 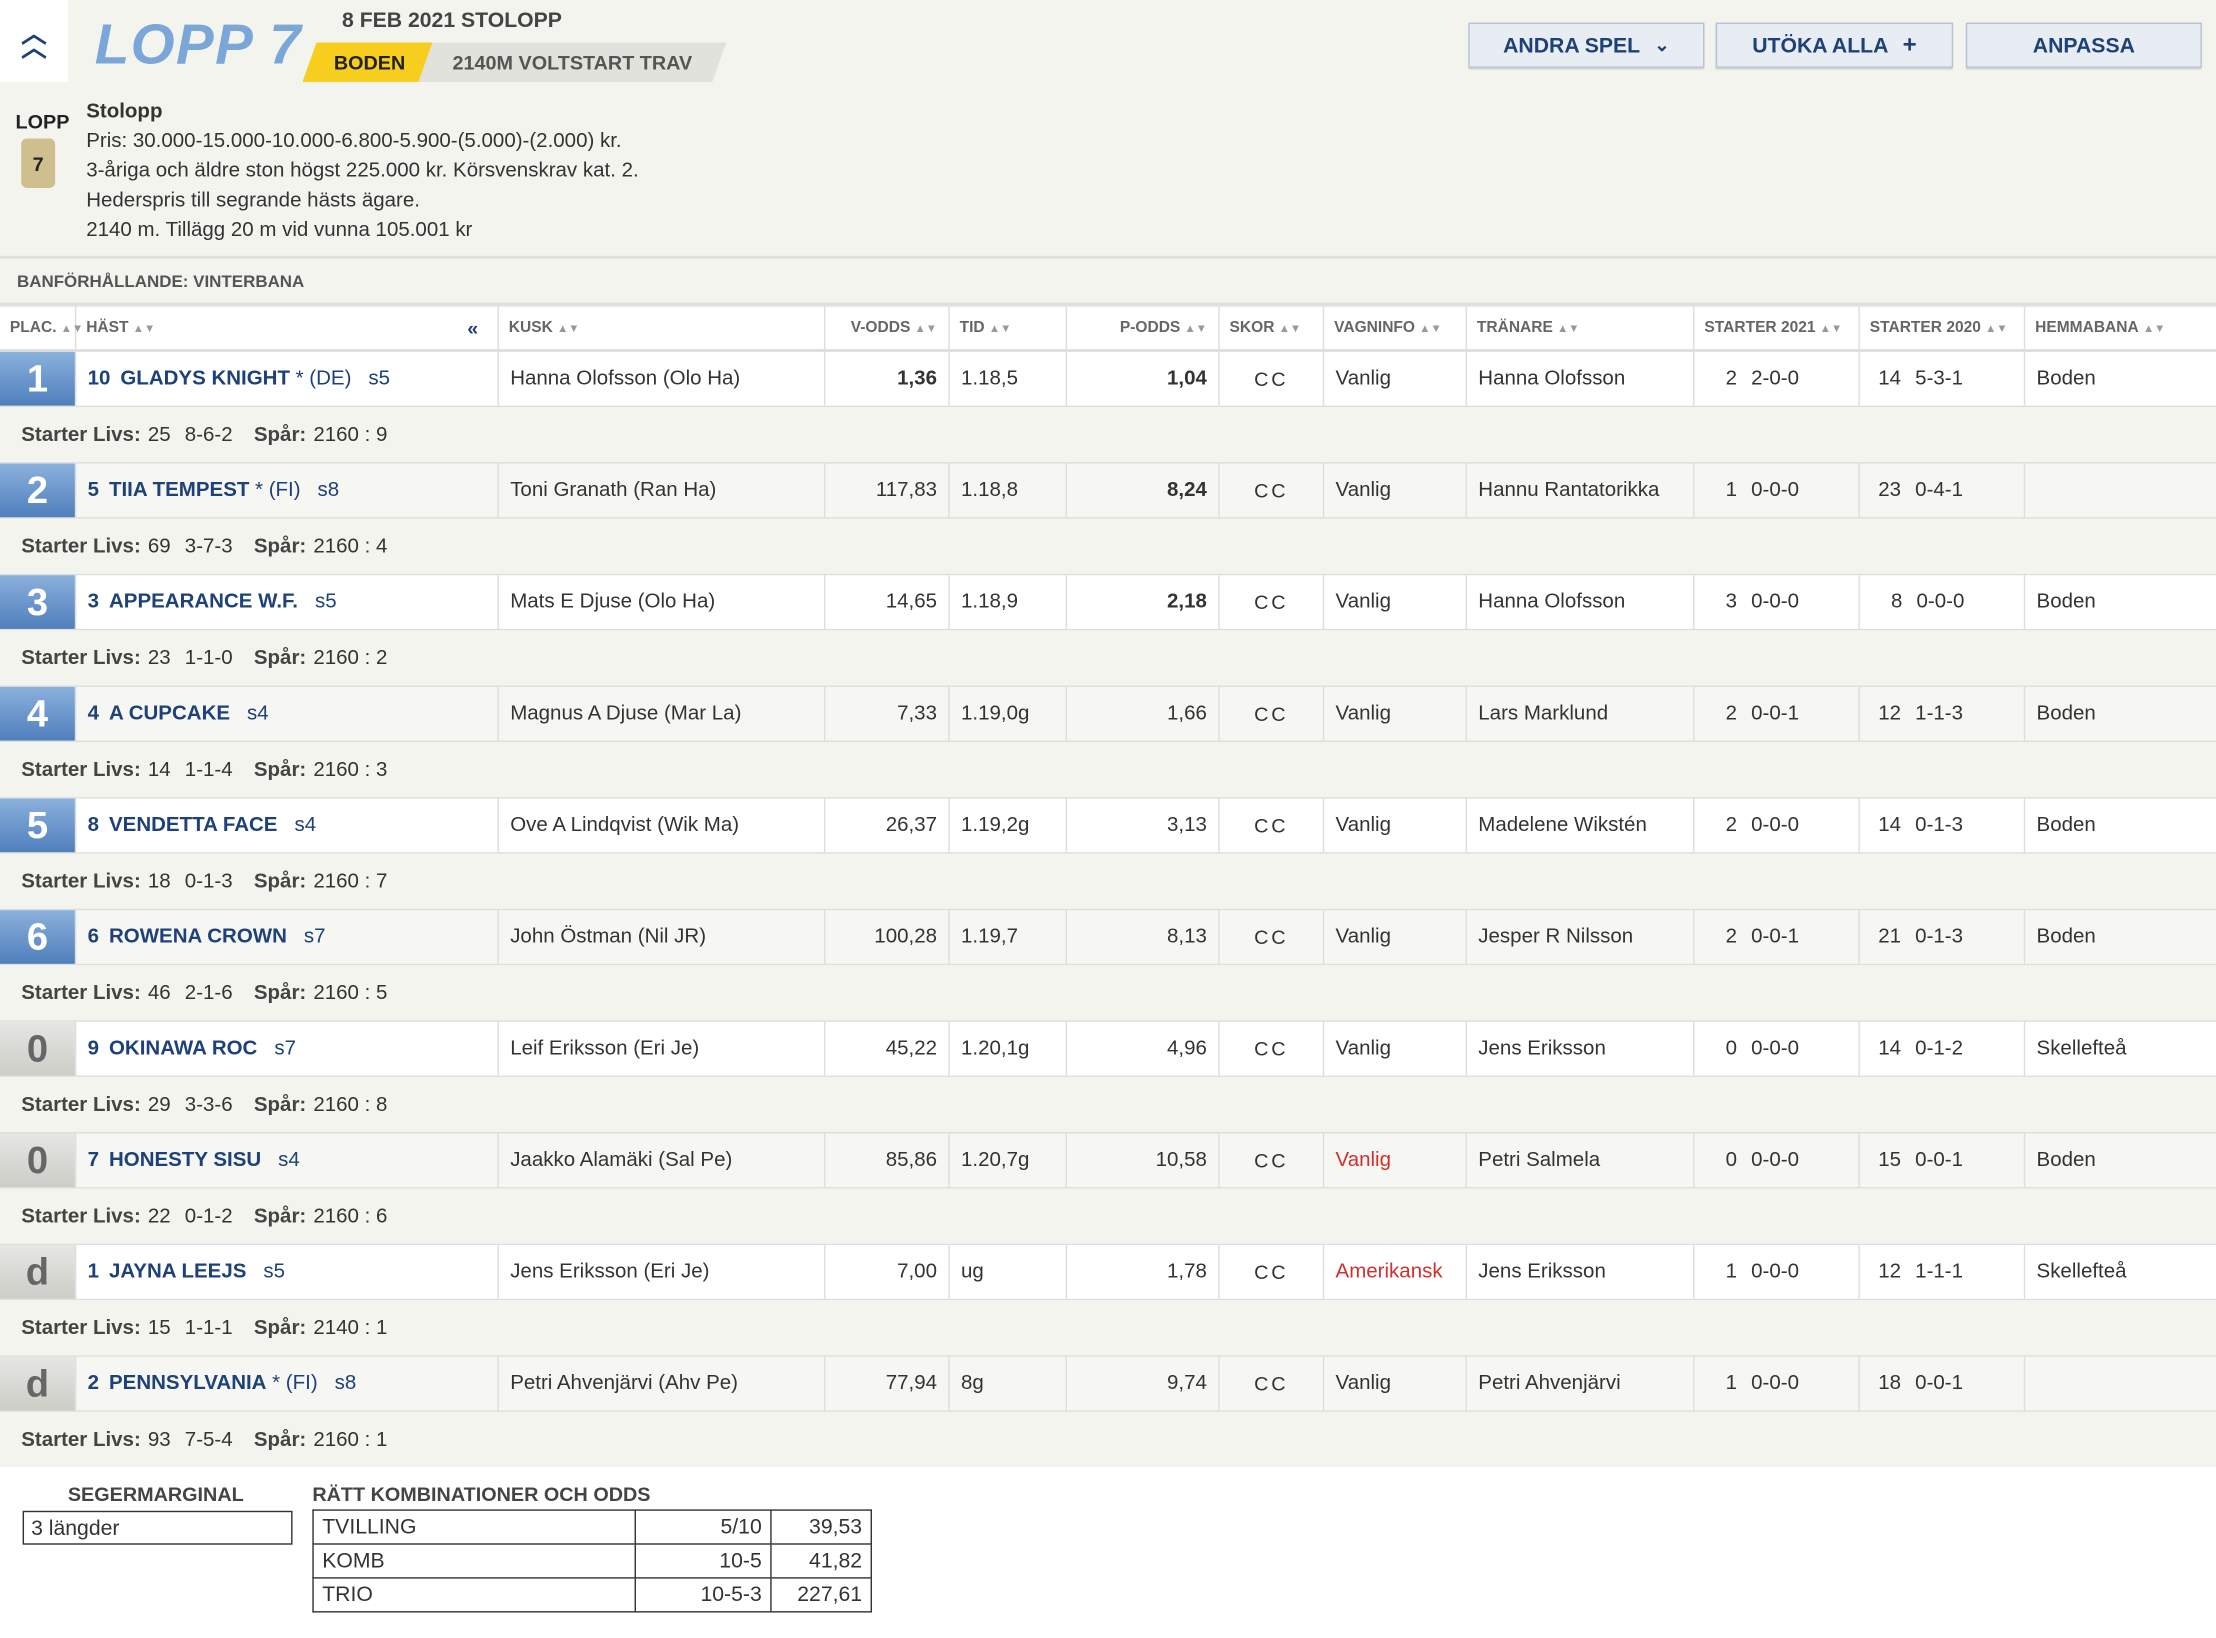 What do you see at coordinates (1581, 328) in the screenshot?
I see `col-tranare: TRÄNARE ▲▼` at bounding box center [1581, 328].